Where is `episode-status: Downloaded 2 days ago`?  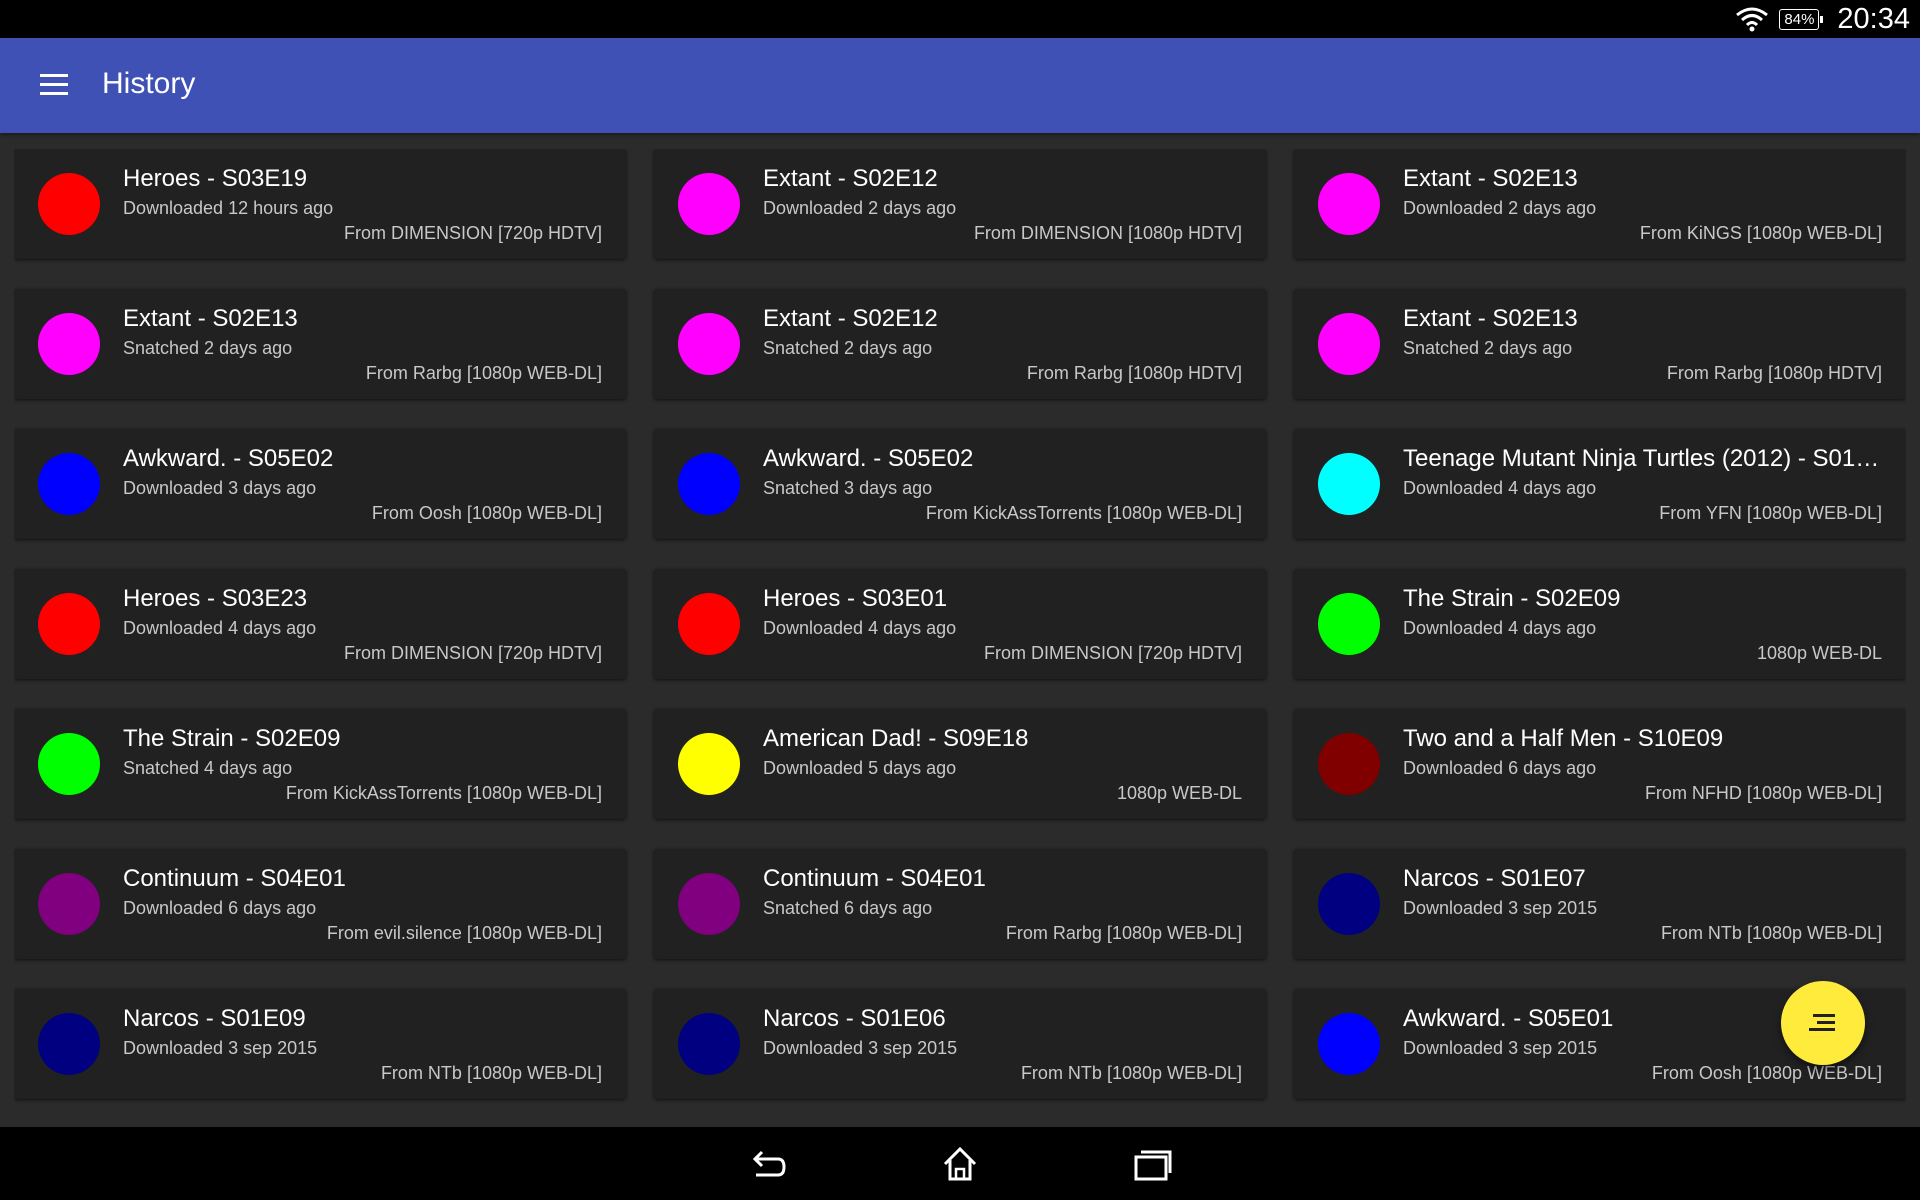 episode-status: Downloaded 2 days ago is located at coordinates (1500, 208).